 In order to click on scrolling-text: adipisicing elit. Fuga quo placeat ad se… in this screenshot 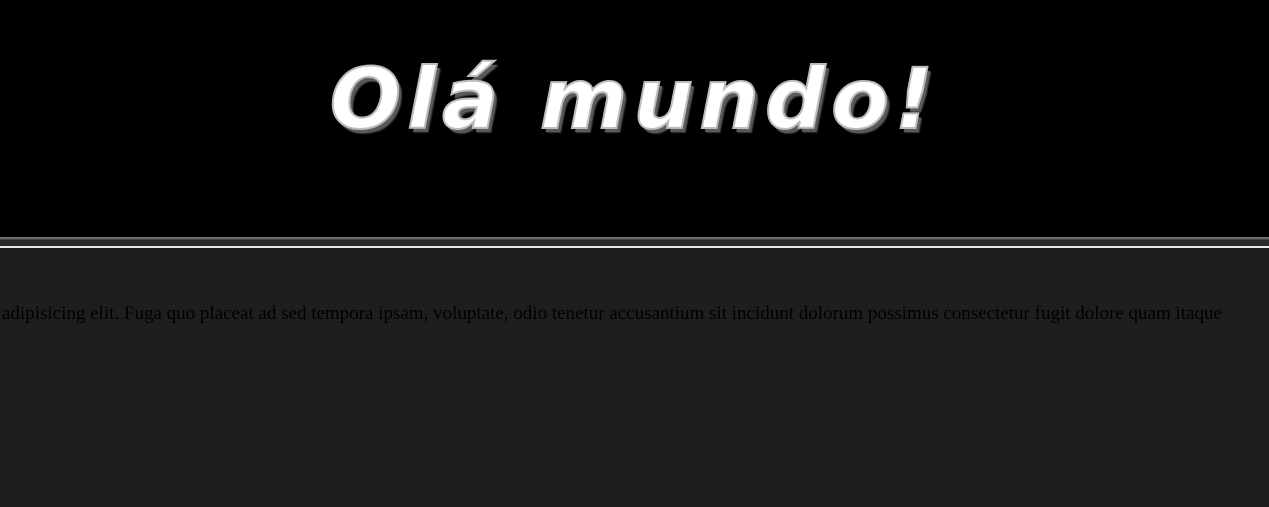, I will do `click(612, 313)`.